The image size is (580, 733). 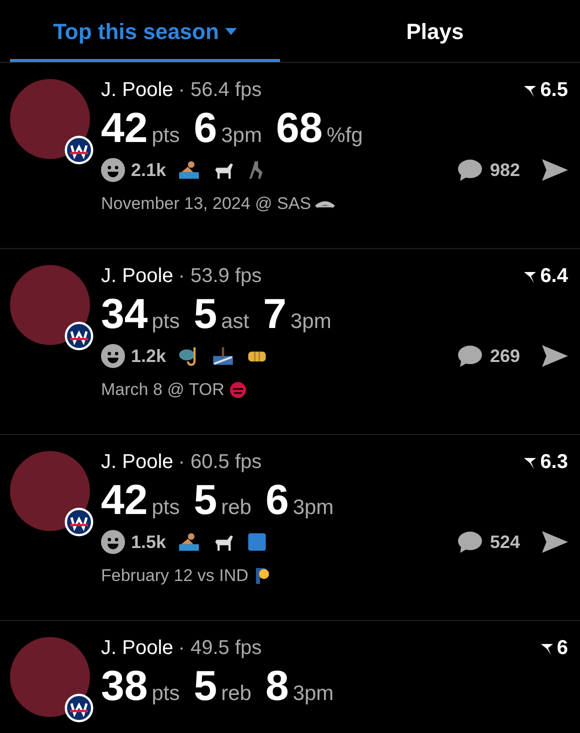 I want to click on rating-value: 6, so click(x=562, y=648).